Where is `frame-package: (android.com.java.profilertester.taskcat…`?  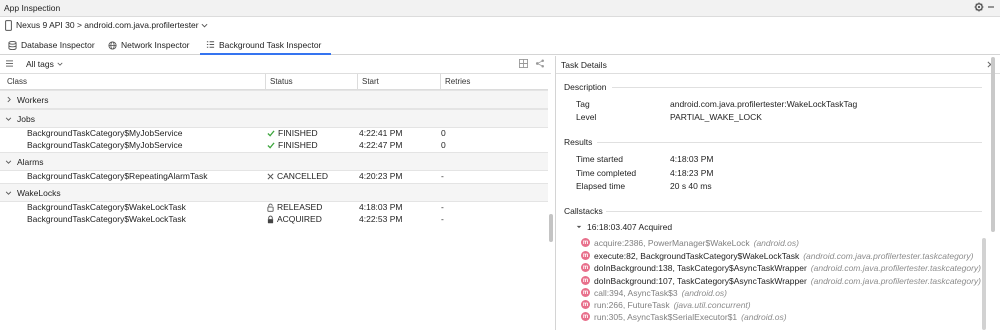
frame-package: (android.com.java.profilertester.taskcat… is located at coordinates (888, 255).